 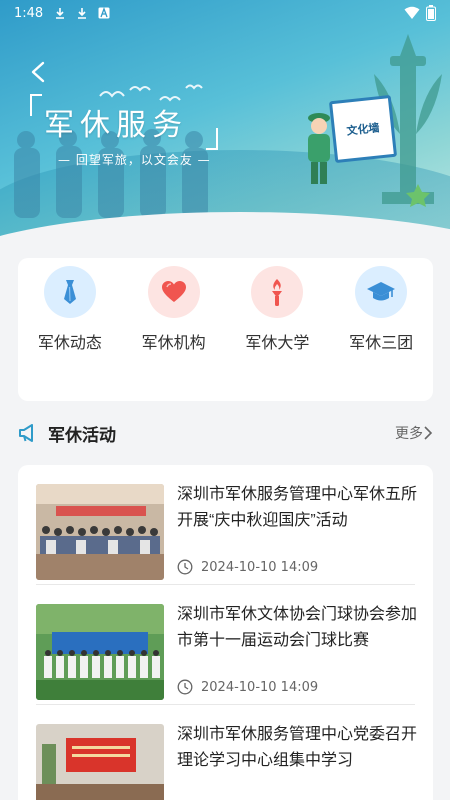 I want to click on category-label: 军休动态, so click(x=69, y=343).